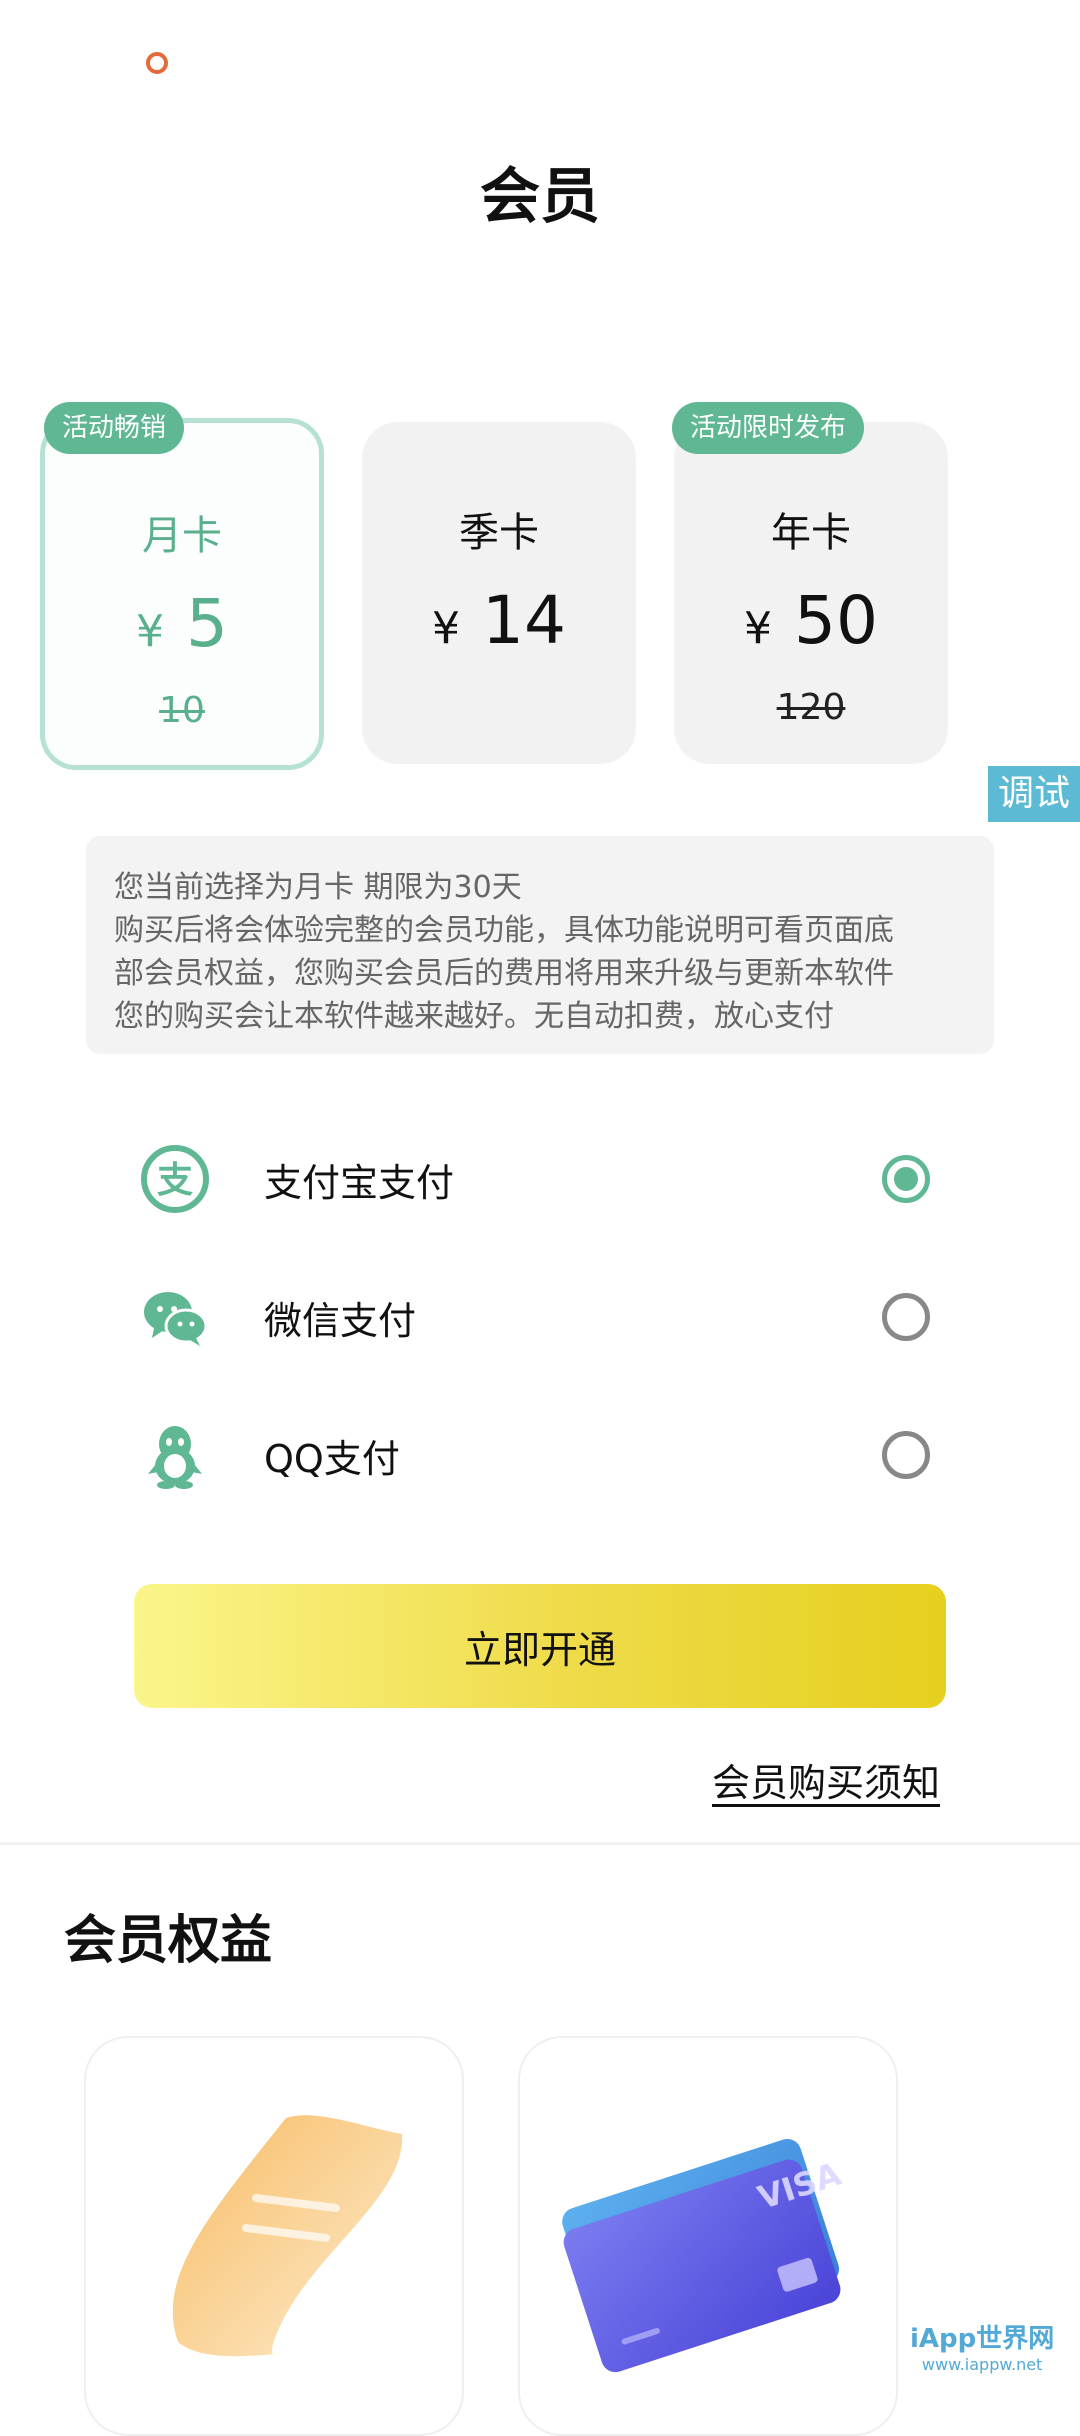 Image resolution: width=1080 pixels, height=2436 pixels. What do you see at coordinates (182, 710) in the screenshot?
I see `plan-original-price: 10` at bounding box center [182, 710].